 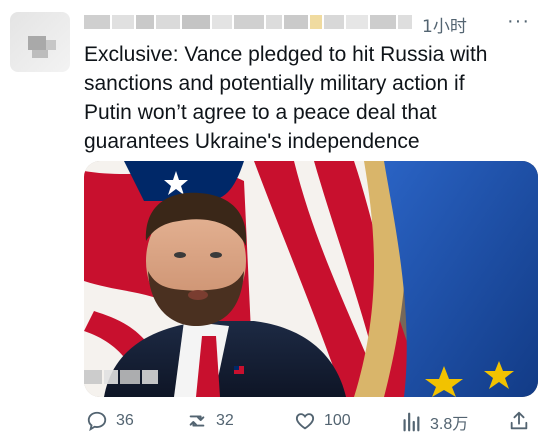 What do you see at coordinates (110, 421) in the screenshot?
I see `reply-button: 36` at bounding box center [110, 421].